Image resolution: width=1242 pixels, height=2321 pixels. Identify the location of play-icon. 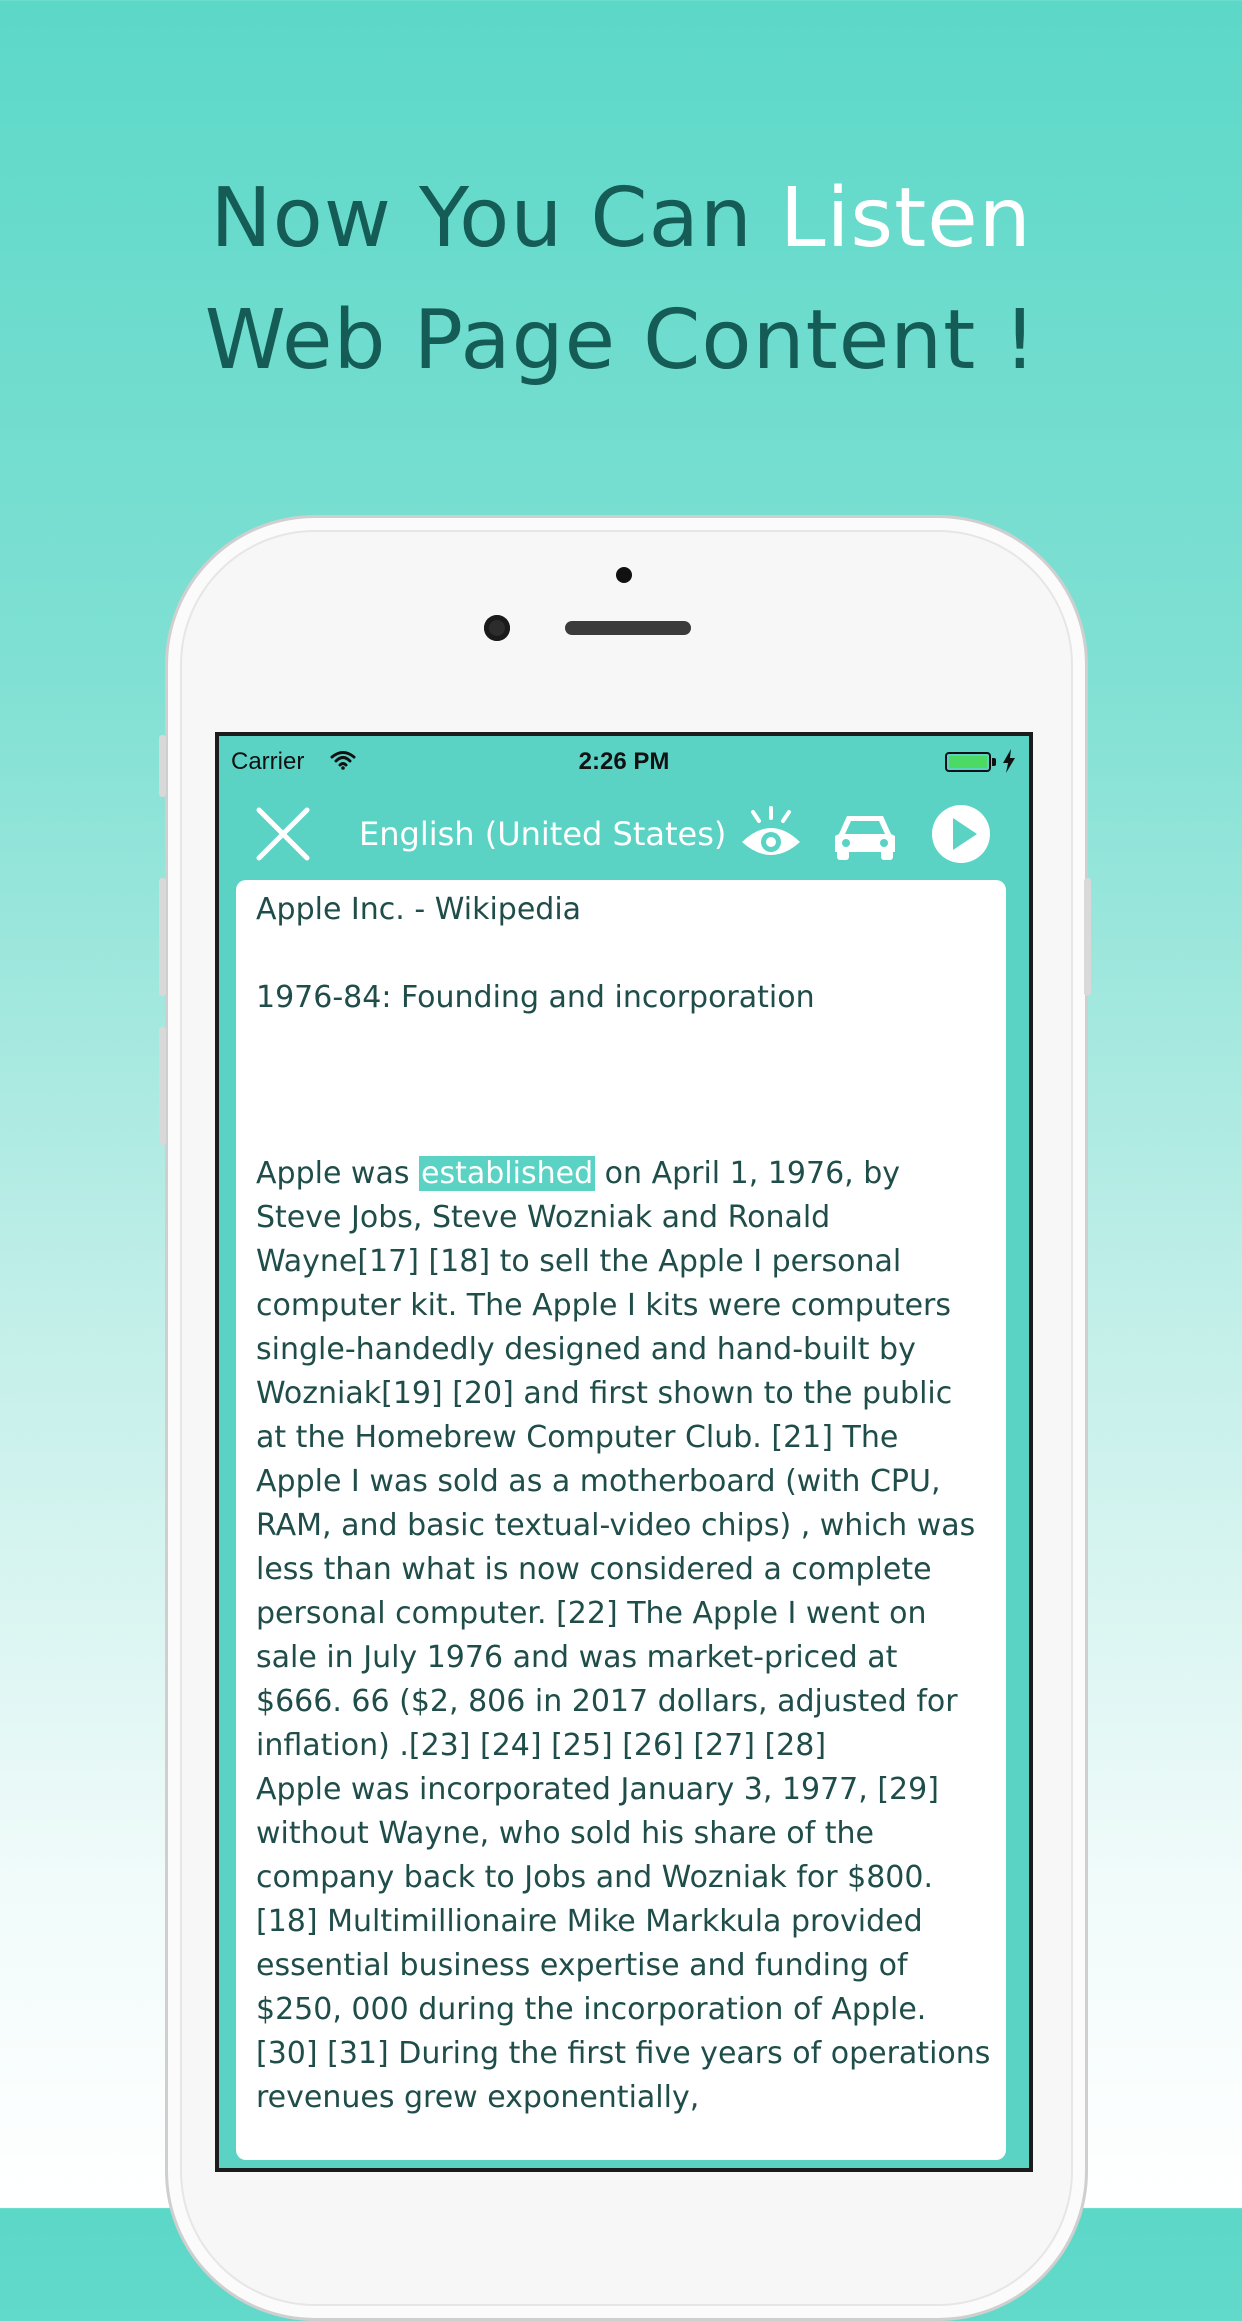
(961, 834).